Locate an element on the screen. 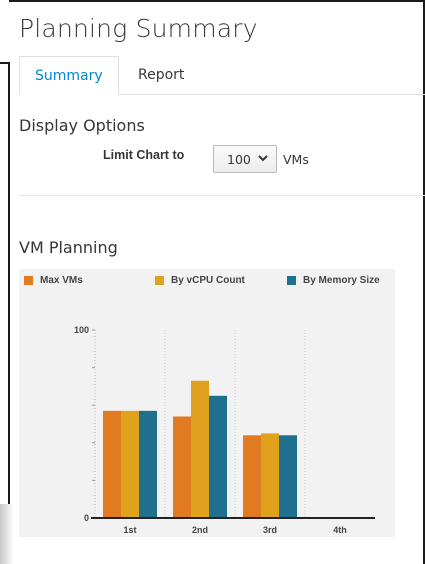  section-divider is located at coordinates (222, 195).